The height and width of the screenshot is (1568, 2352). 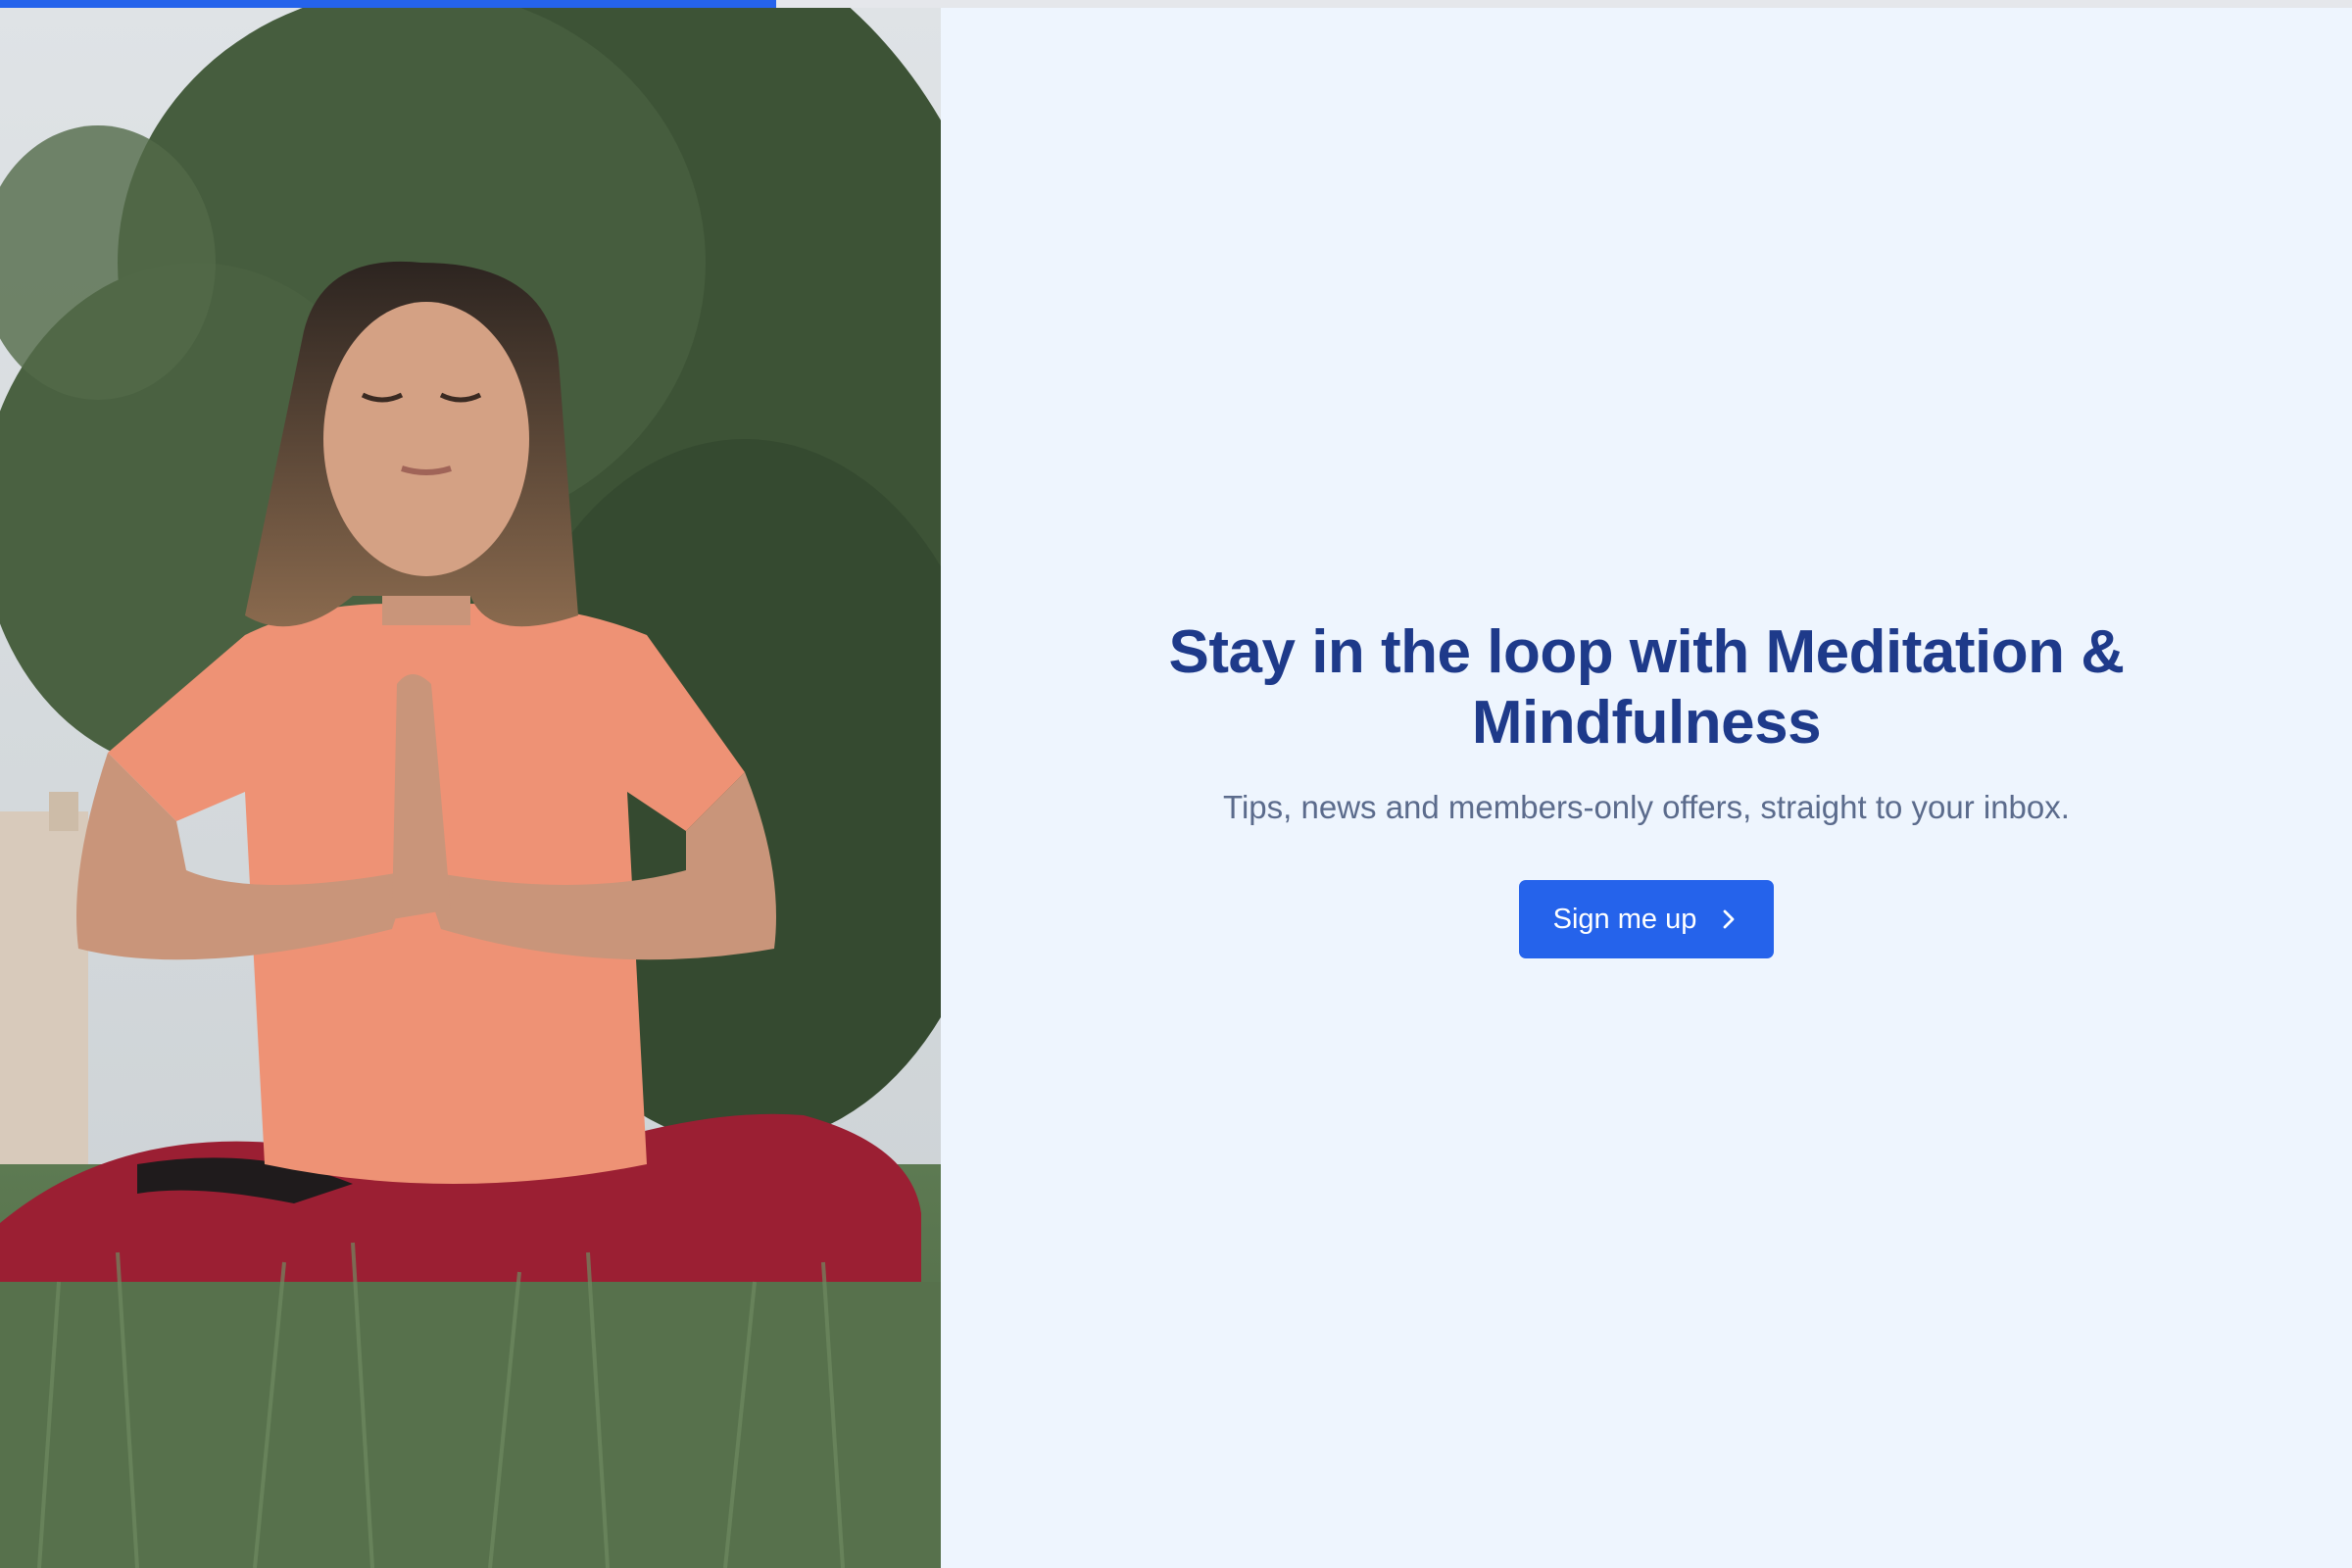 What do you see at coordinates (1624, 919) in the screenshot?
I see `sign-up-button-label: Sign me up` at bounding box center [1624, 919].